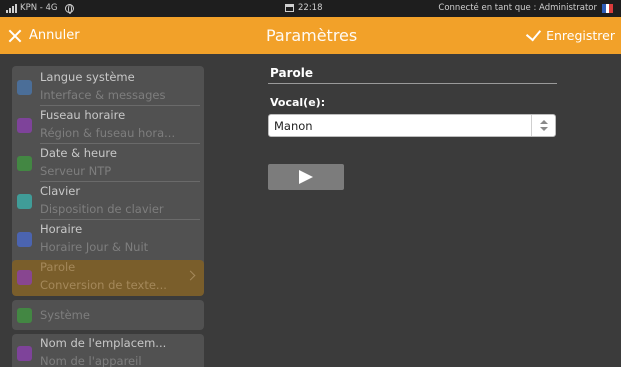 This screenshot has width=621, height=367. I want to click on save-button: Enregistrer, so click(570, 35).